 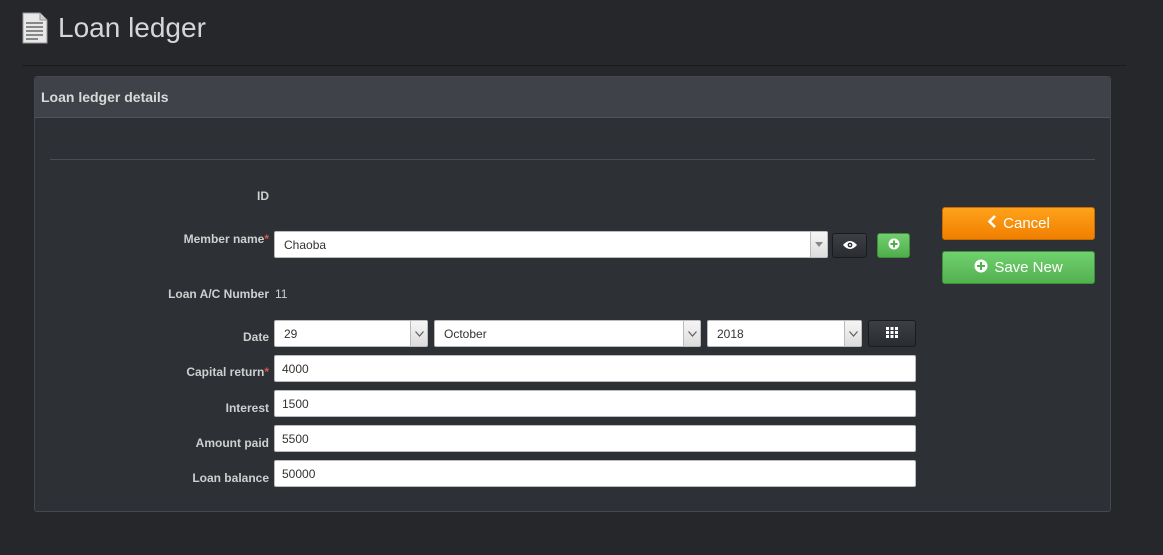 I want to click on panel-heading: Loan ledger details, so click(x=572, y=97).